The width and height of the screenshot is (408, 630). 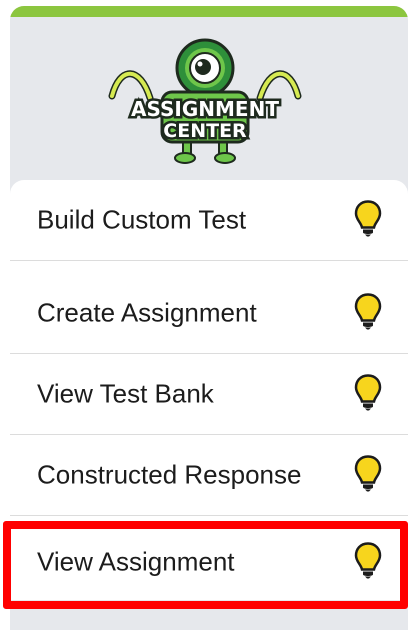 I want to click on menu-item-create-assignment: Create Assignment, so click(x=209, y=313).